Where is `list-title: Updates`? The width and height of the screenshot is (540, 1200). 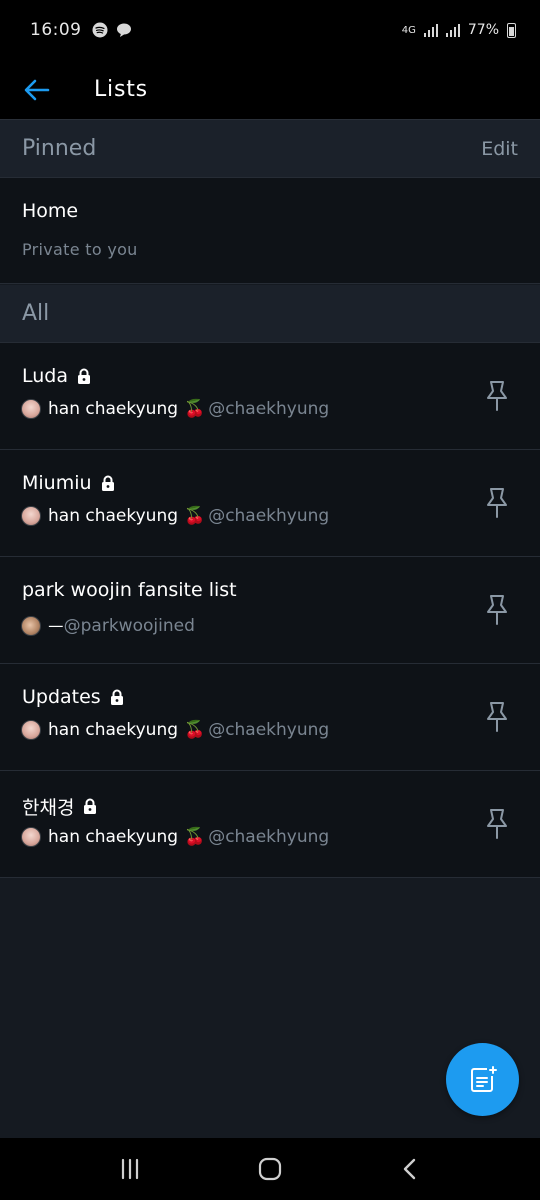
list-title: Updates is located at coordinates (73, 697).